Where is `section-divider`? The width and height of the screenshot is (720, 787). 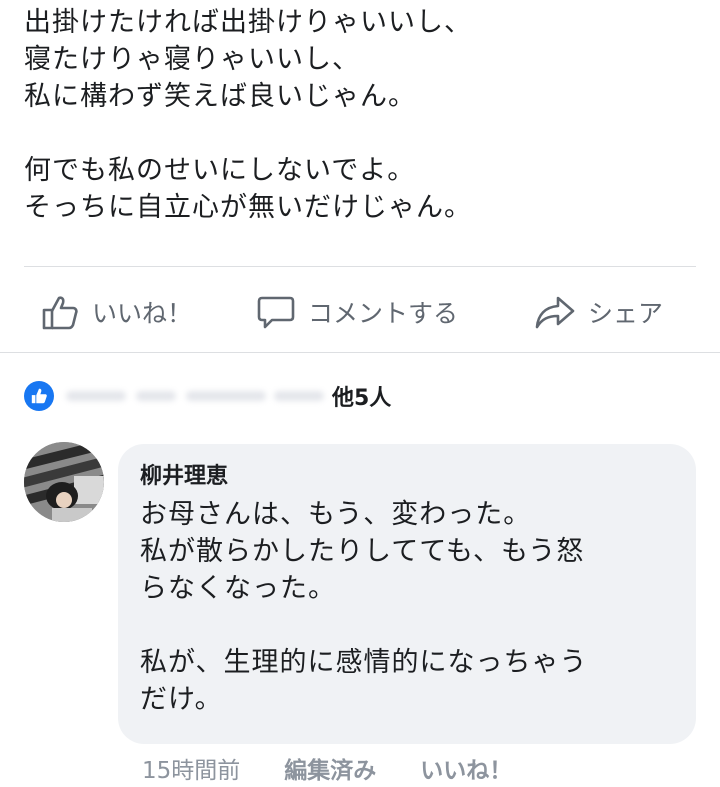
section-divider is located at coordinates (360, 352).